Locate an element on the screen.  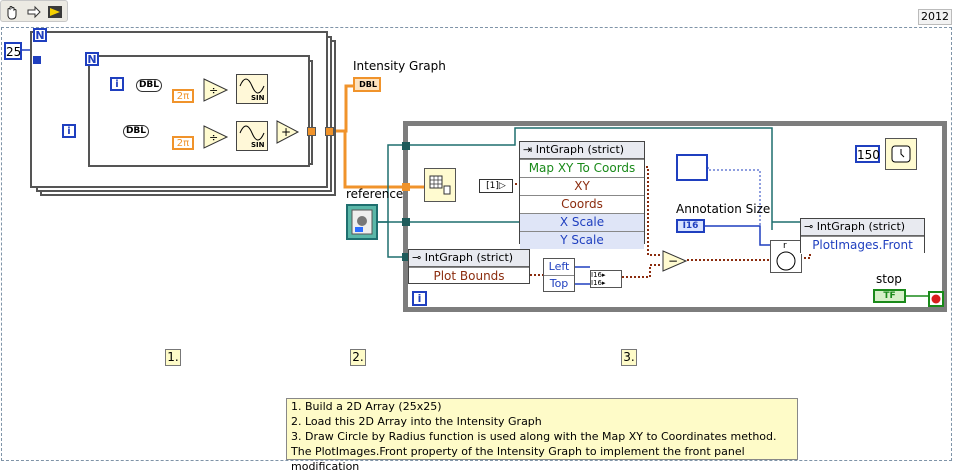
stop-sign-icon is located at coordinates (936, 299).